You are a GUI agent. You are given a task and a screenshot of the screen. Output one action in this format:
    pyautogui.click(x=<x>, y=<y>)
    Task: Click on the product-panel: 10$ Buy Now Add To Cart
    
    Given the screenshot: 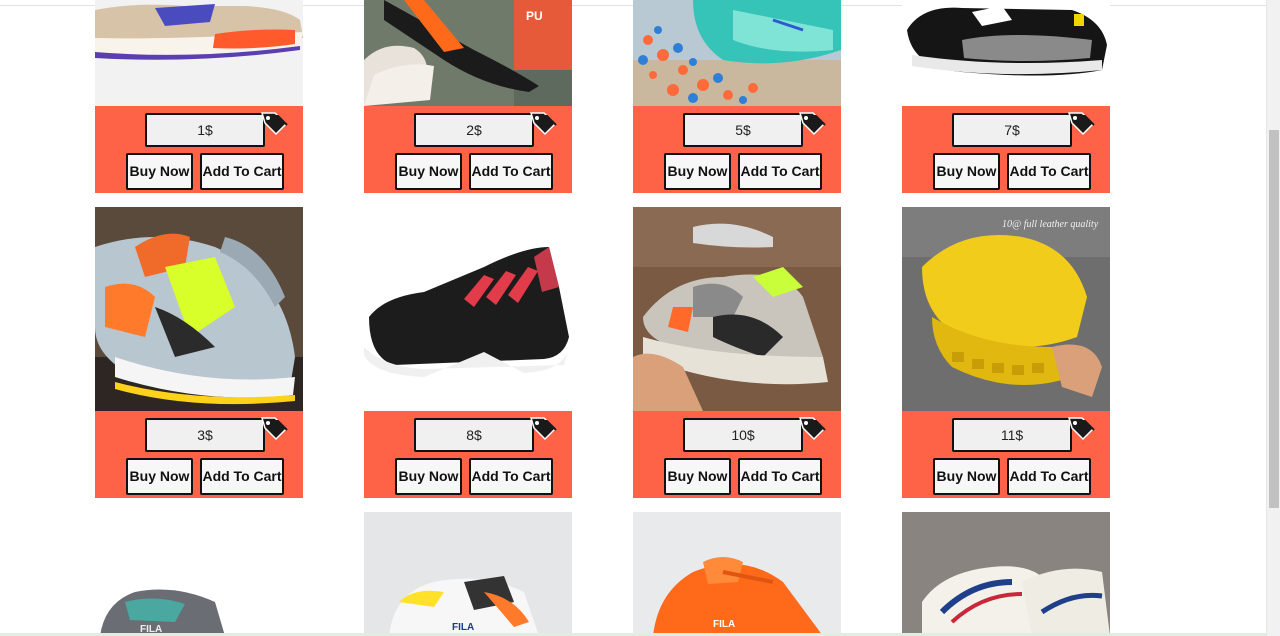 What is the action you would take?
    pyautogui.click(x=737, y=454)
    